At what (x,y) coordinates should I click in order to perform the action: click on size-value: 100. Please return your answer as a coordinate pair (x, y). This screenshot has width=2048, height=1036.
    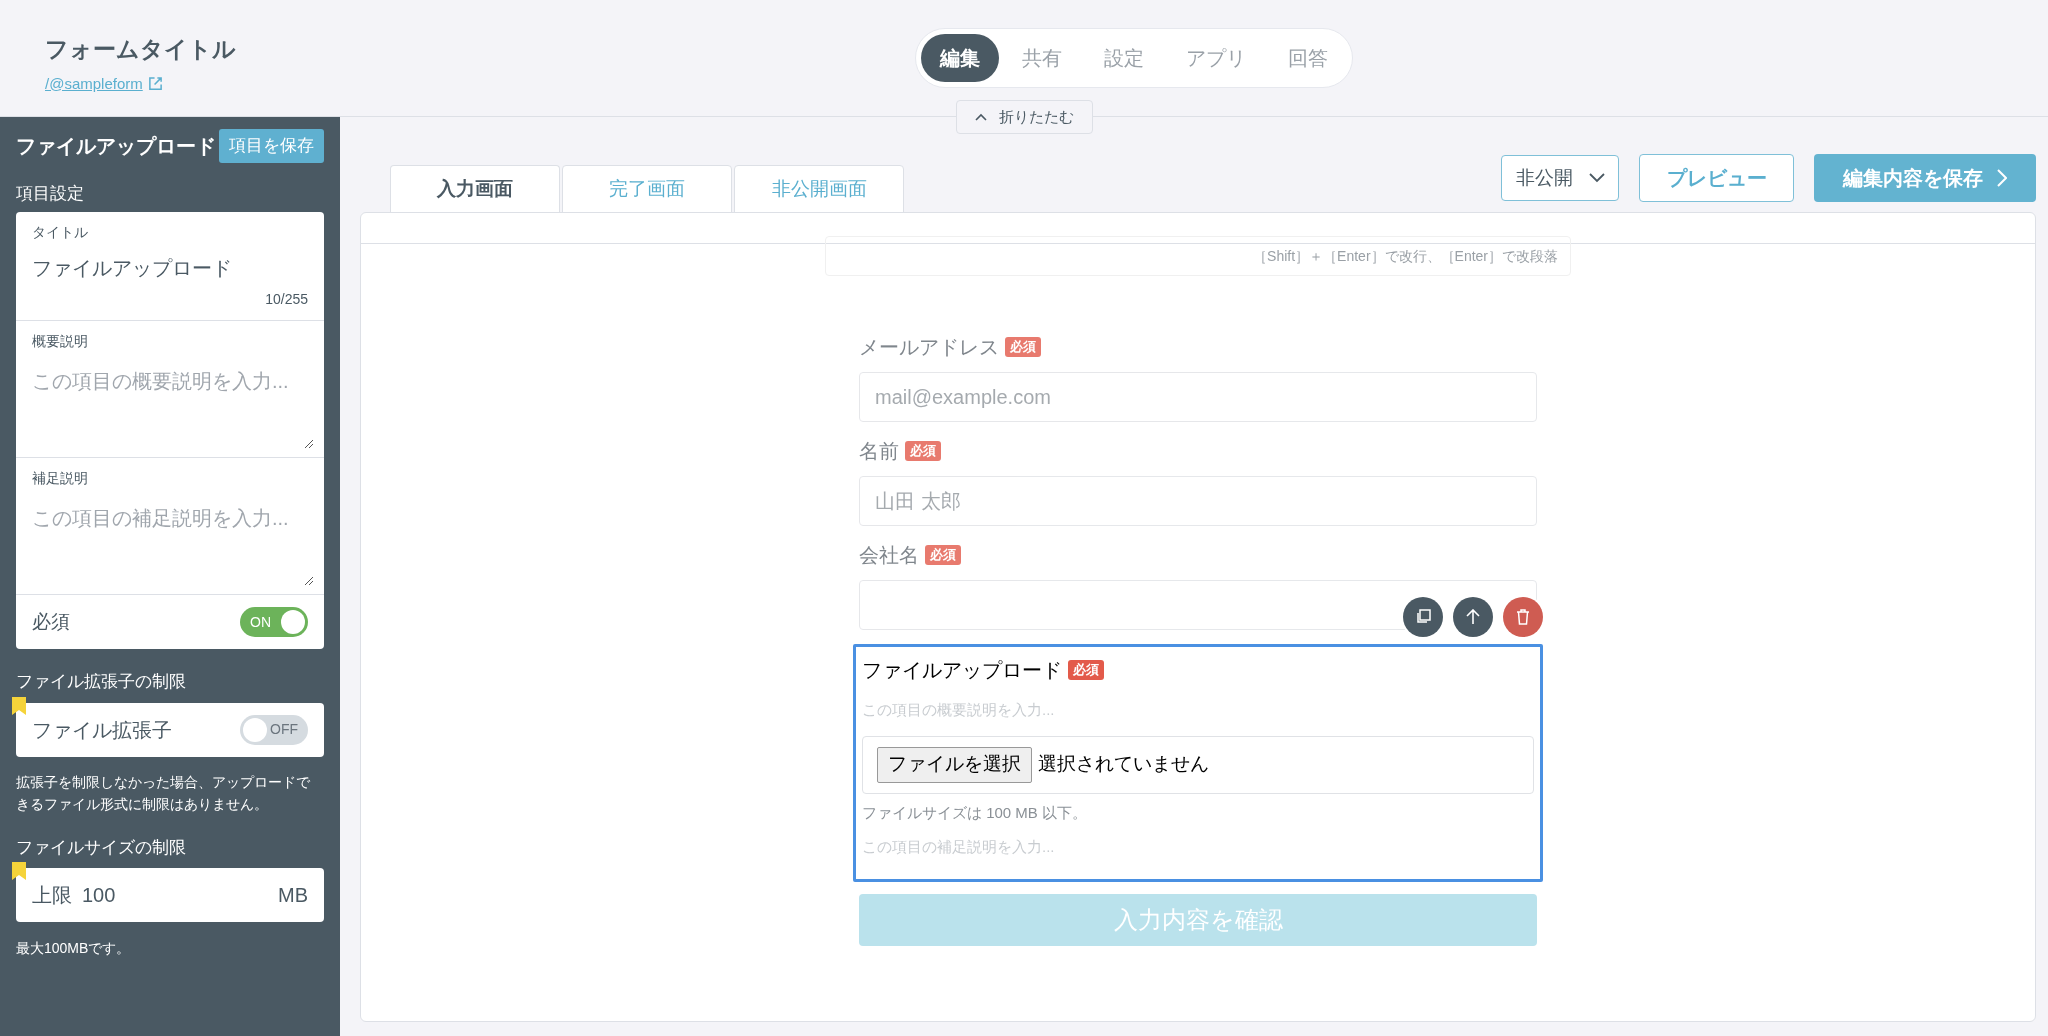
    Looking at the image, I should click on (99, 895).